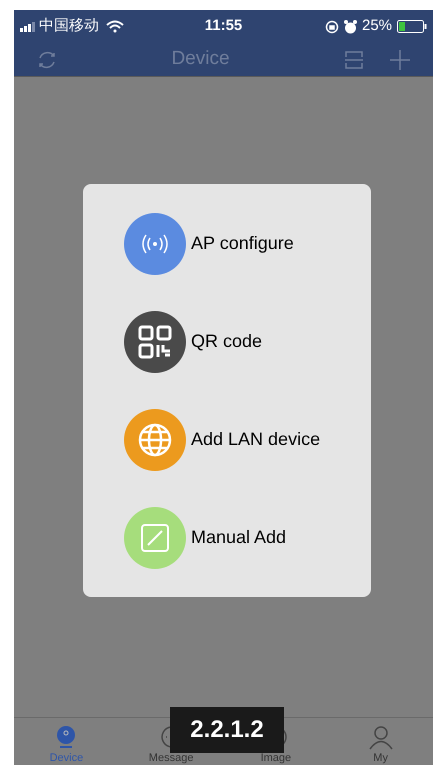 The height and width of the screenshot is (765, 433). I want to click on menu-item: QR code, so click(247, 341).